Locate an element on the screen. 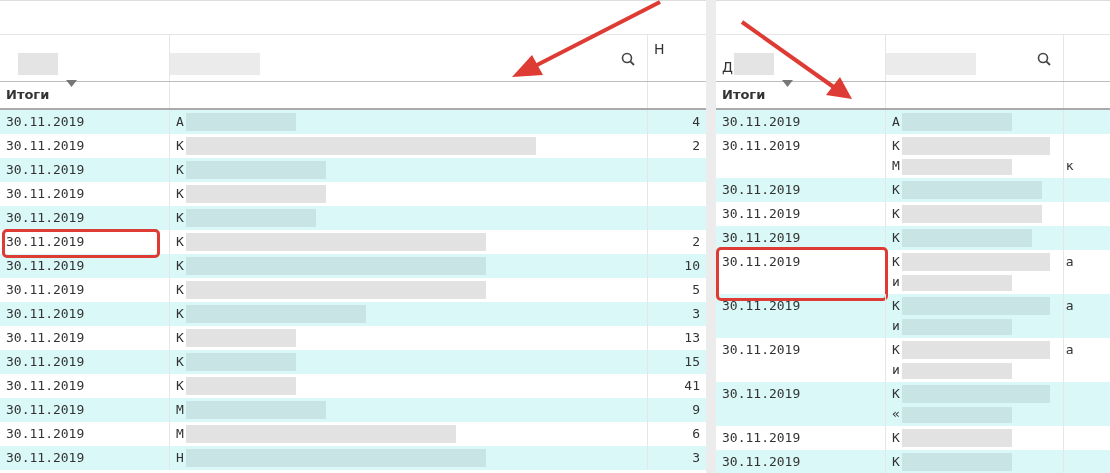 The height and width of the screenshot is (473, 1110). table-cell-text: к is located at coordinates (1069, 166).